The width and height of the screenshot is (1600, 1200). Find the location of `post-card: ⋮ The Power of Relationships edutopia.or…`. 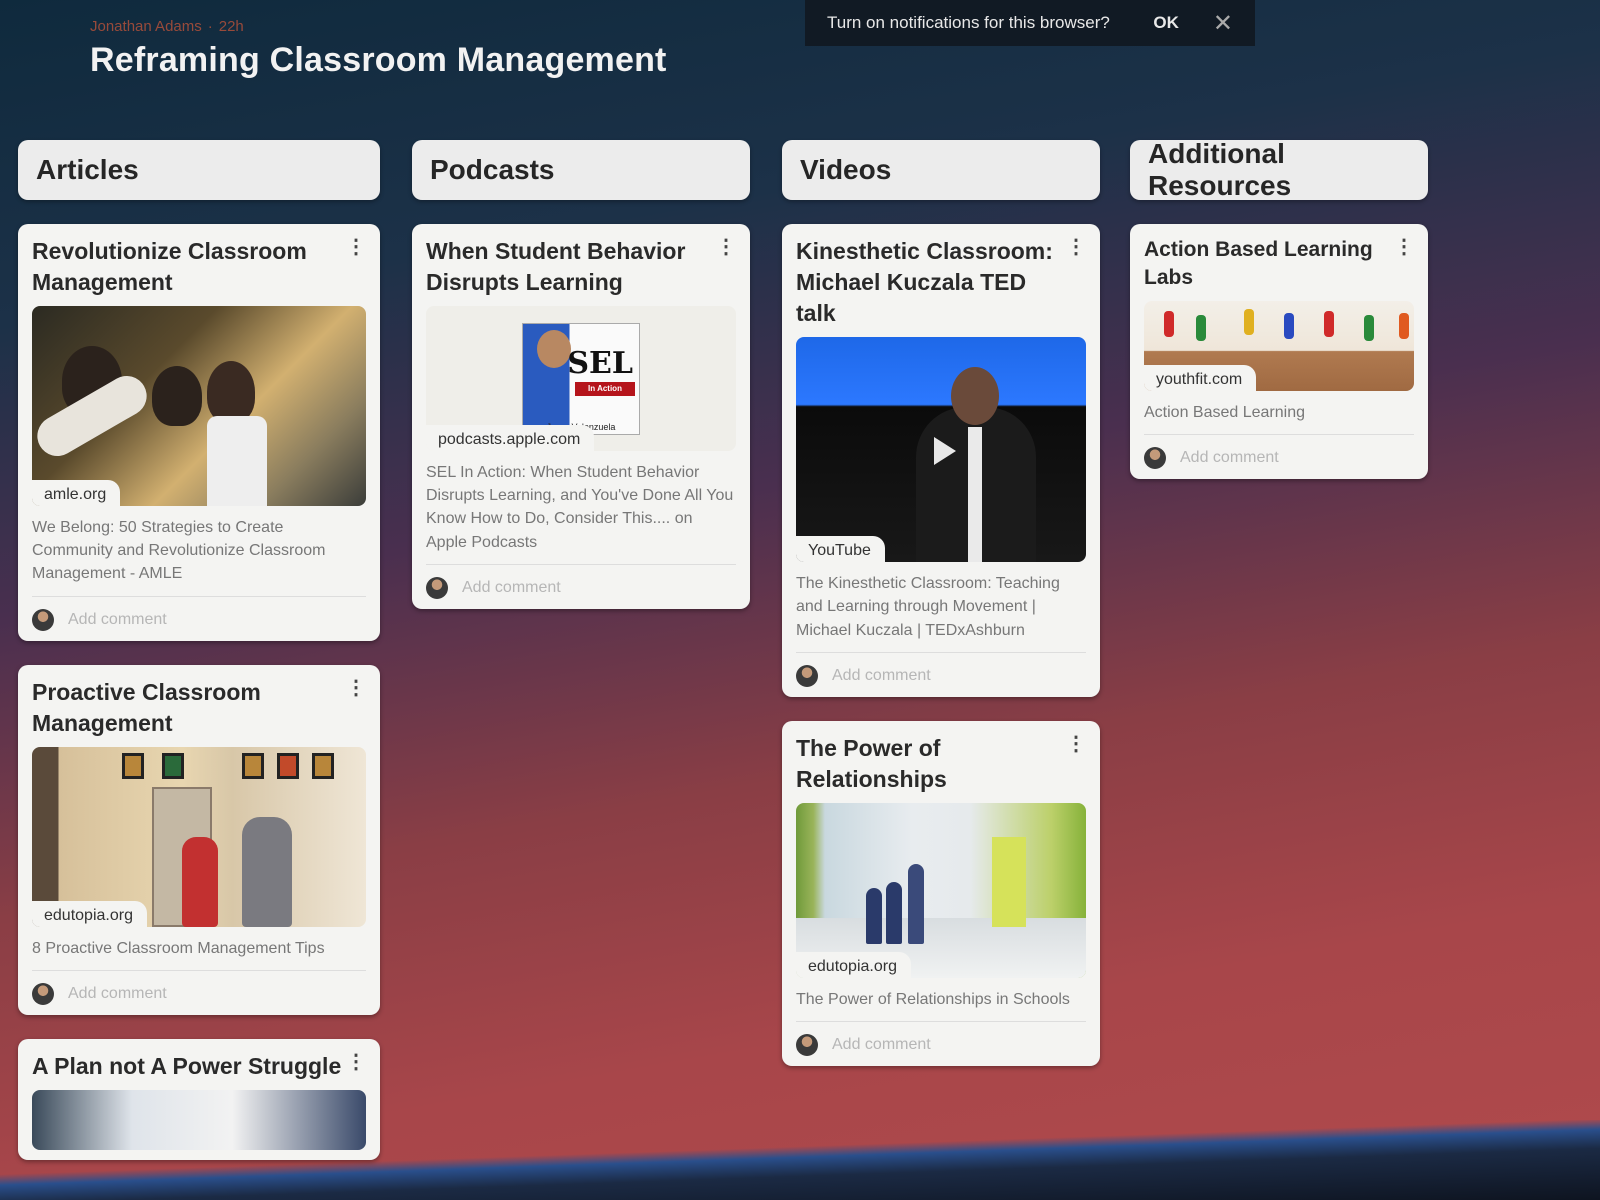

post-card: ⋮ The Power of Relationships edutopia.or… is located at coordinates (941, 893).